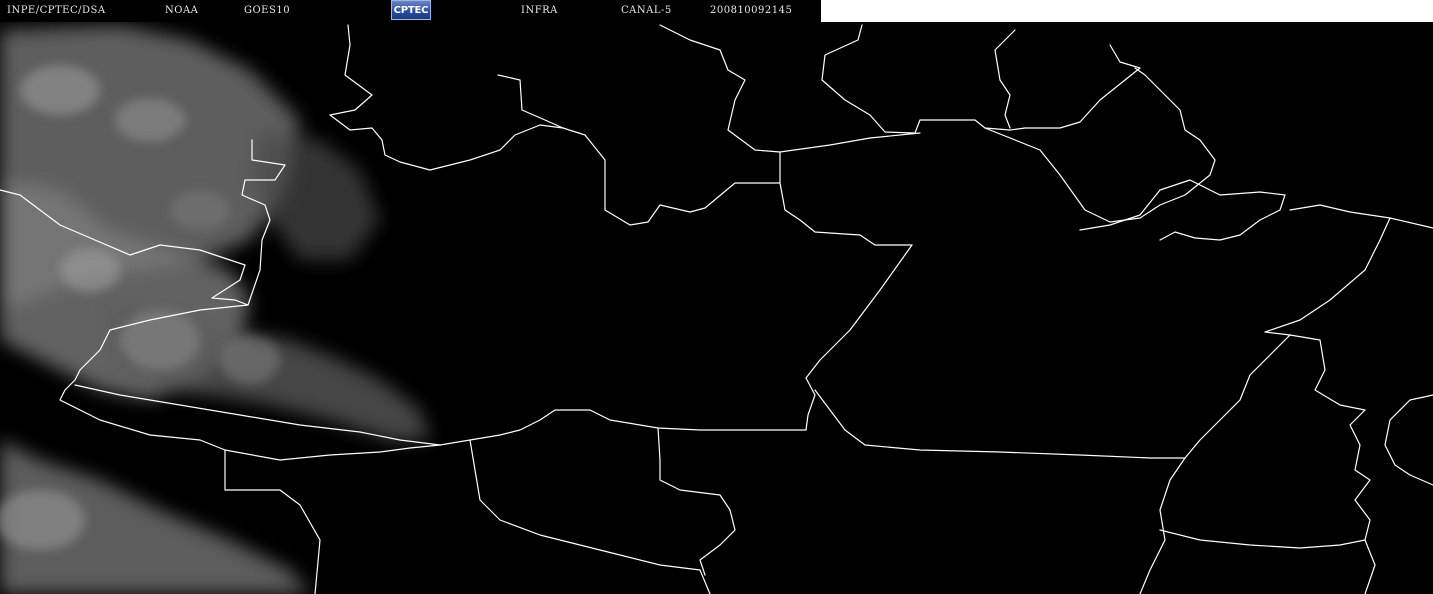 This screenshot has width=1433, height=594. What do you see at coordinates (1361, 216) in the screenshot?
I see `border-para-maranhao` at bounding box center [1361, 216].